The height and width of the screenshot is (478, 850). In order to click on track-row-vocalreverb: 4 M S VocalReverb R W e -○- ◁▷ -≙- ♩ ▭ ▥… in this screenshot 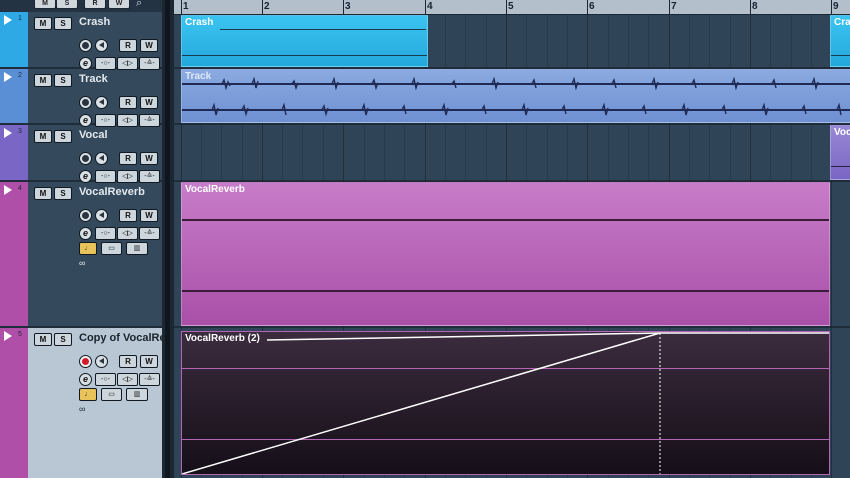, I will do `click(81, 255)`.